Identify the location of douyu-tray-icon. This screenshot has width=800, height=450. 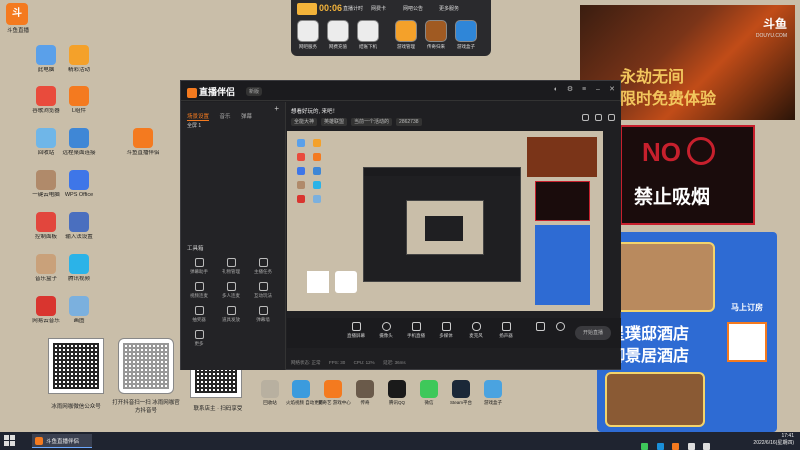
(676, 446).